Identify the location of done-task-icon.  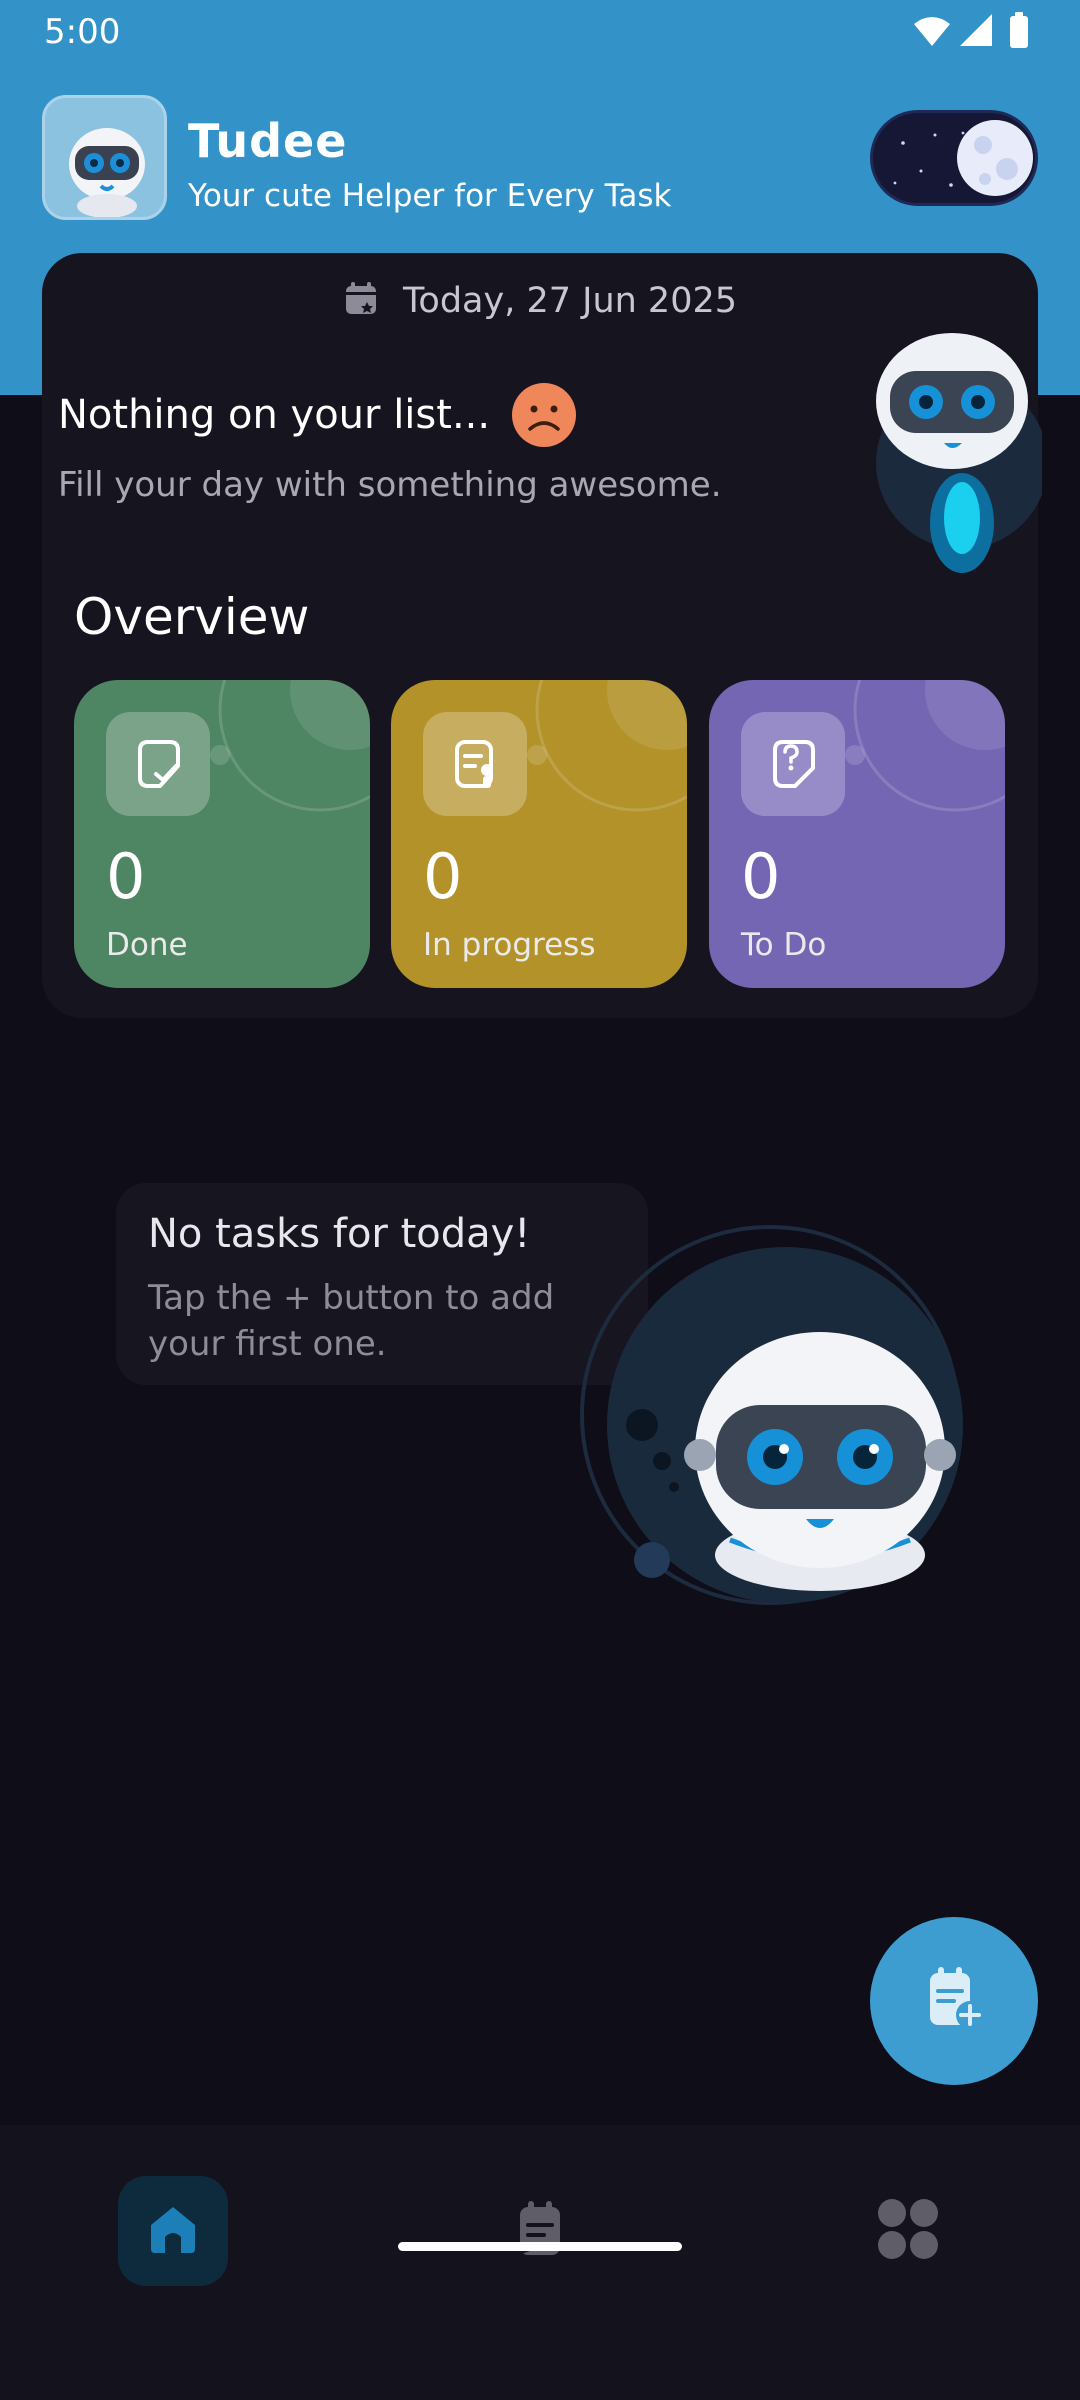
(158, 764).